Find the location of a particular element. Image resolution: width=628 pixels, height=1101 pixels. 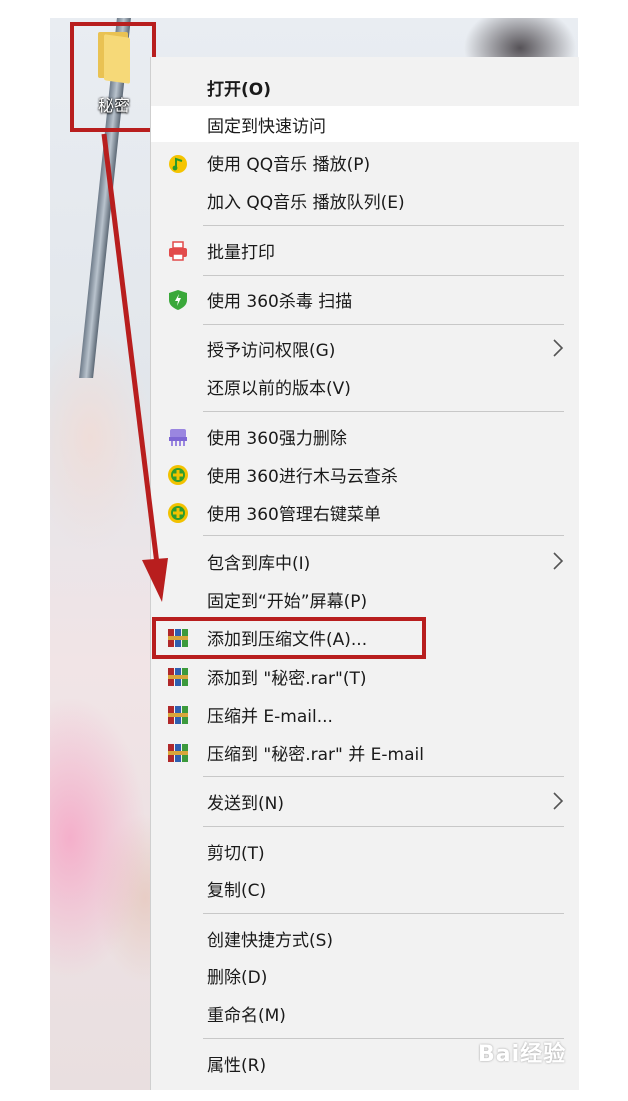

watermark: Bai经验 is located at coordinates (522, 1054).